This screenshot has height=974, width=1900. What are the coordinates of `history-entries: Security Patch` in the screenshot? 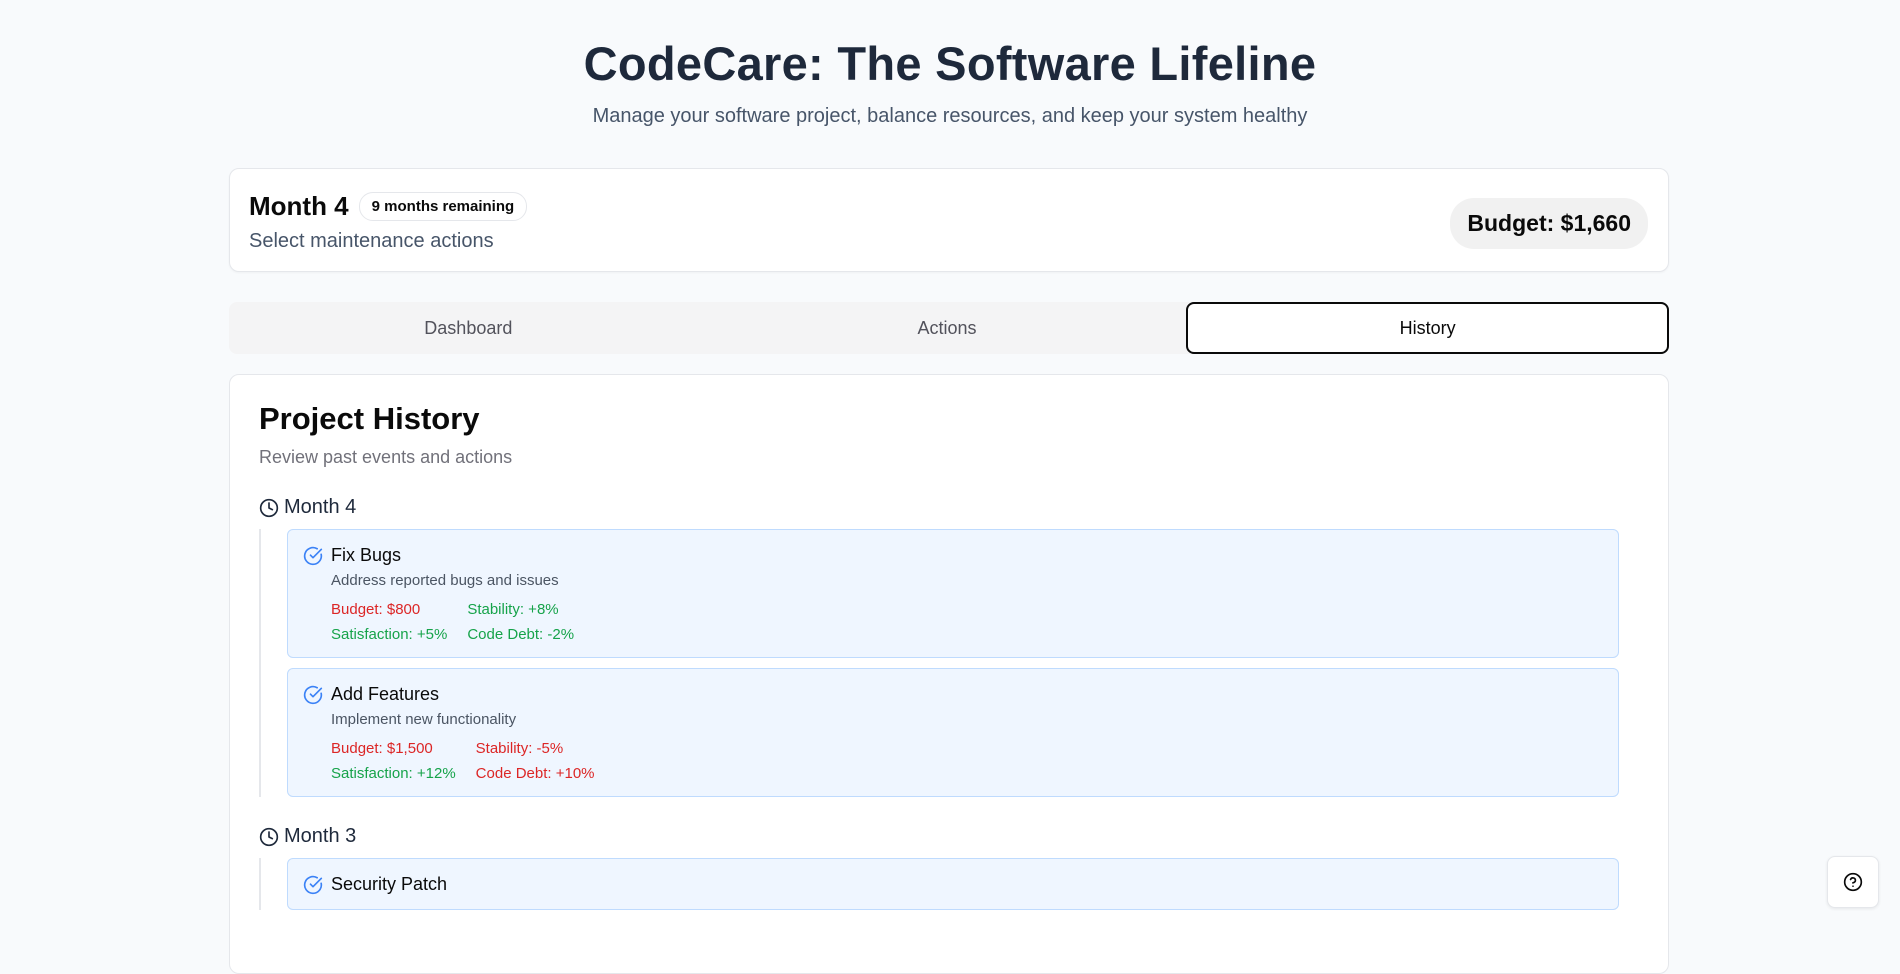 It's located at (939, 884).